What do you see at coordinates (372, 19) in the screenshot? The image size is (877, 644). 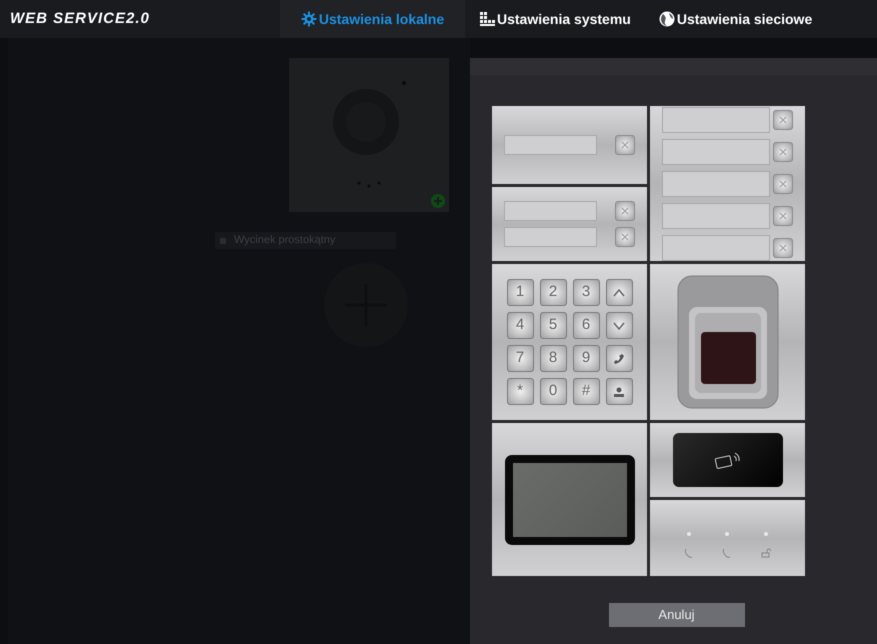 I see `nav-tab: Ustawienia lokalne` at bounding box center [372, 19].